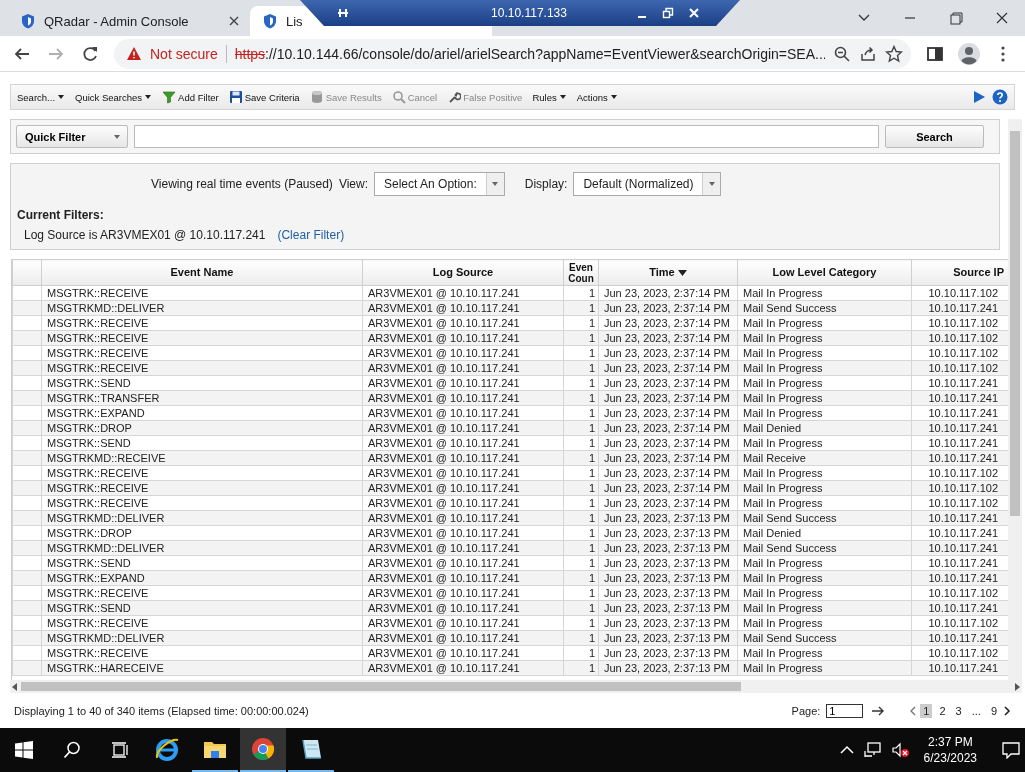 The height and width of the screenshot is (772, 1025). I want to click on clear-filter-link: (Clear Filter), so click(311, 235).